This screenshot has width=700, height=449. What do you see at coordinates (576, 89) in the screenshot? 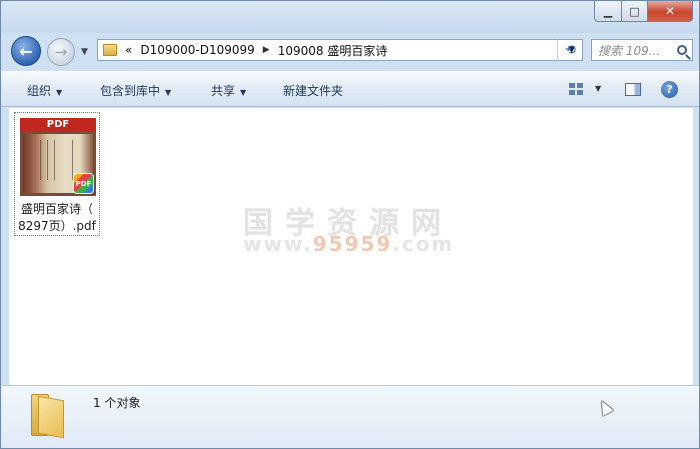
I see `change-view-icon` at bounding box center [576, 89].